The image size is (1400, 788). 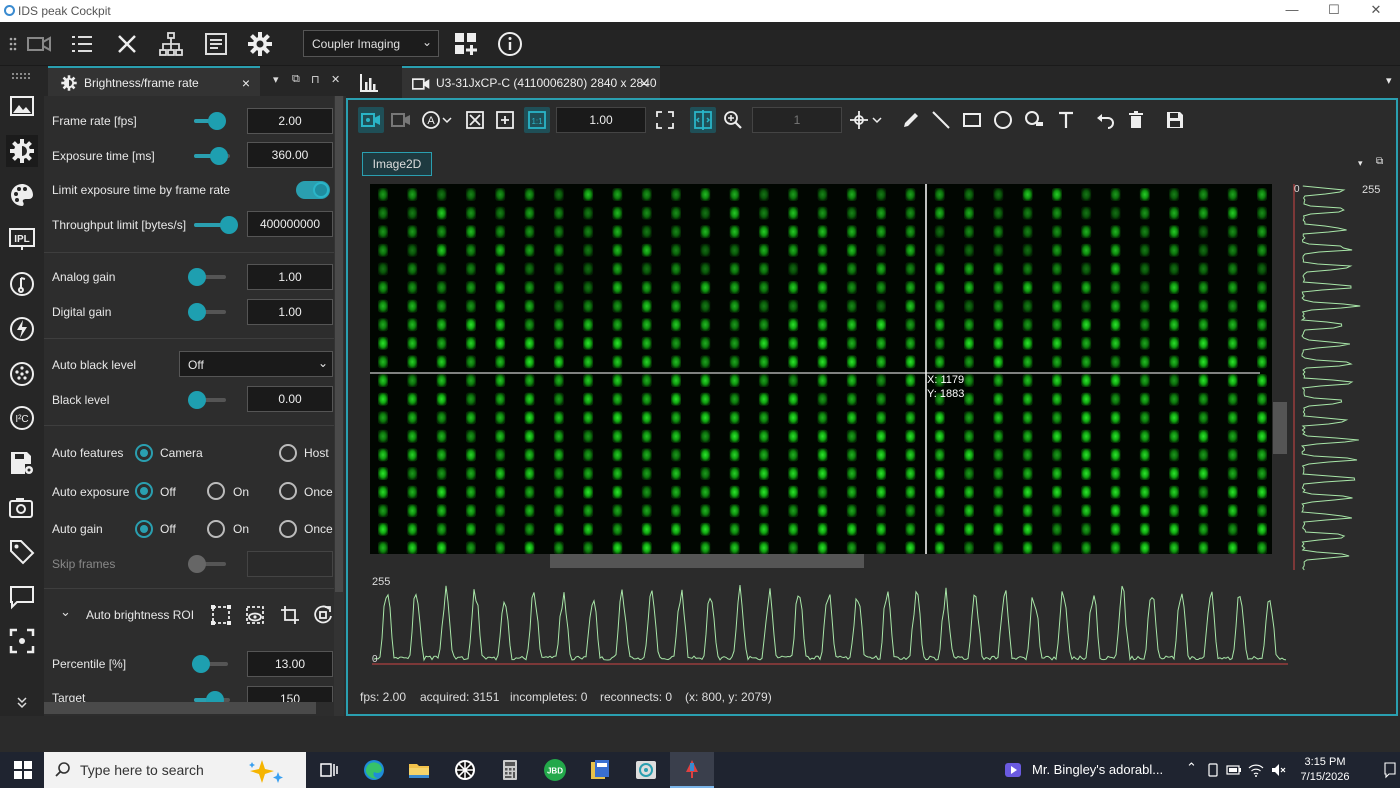 What do you see at coordinates (22, 106) in the screenshot?
I see `image-format-icon` at bounding box center [22, 106].